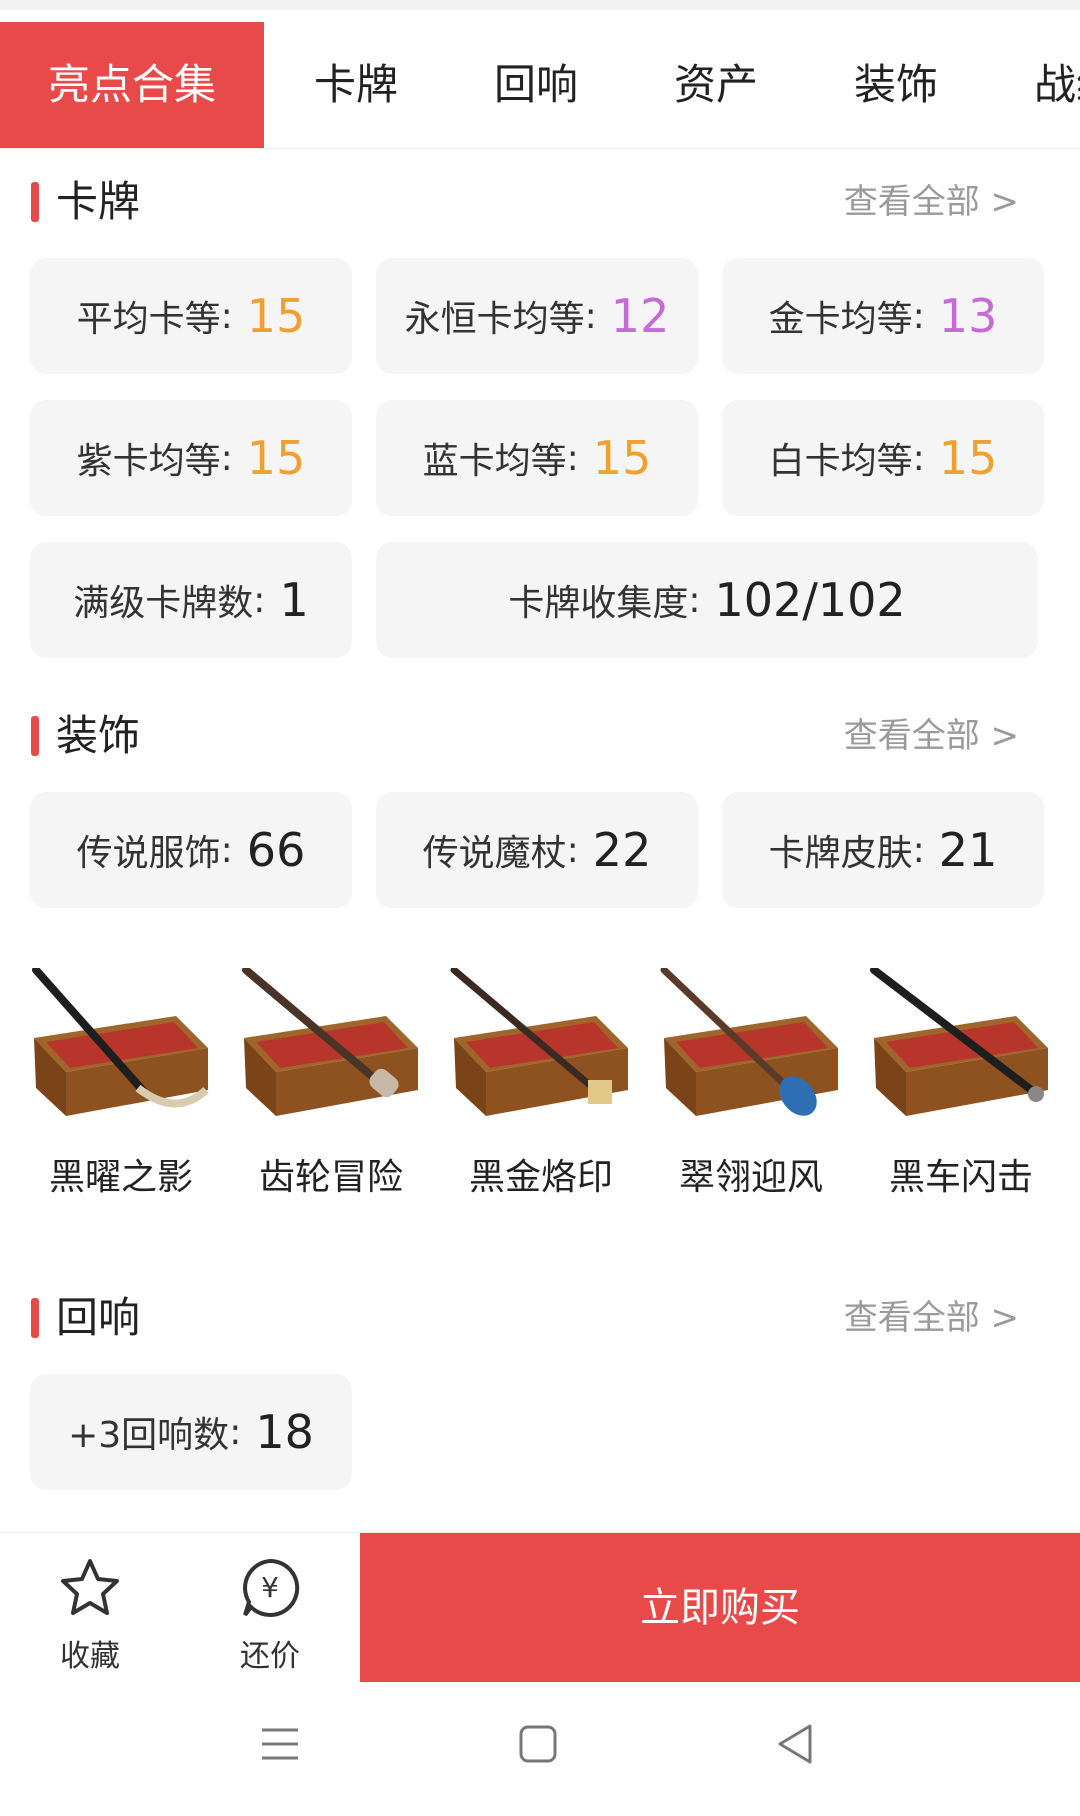  Describe the element at coordinates (540, 1318) in the screenshot. I see `echo-section-header: 回响 查看全部 >` at that location.